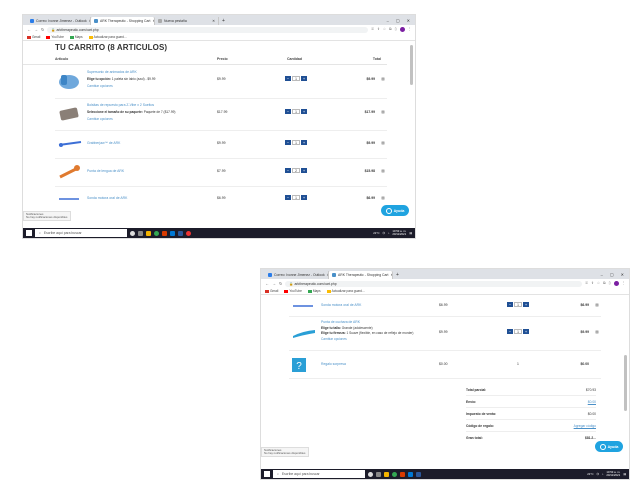  Describe the element at coordinates (213, 21) in the screenshot. I see `close-tab-icon: ✕` at that location.